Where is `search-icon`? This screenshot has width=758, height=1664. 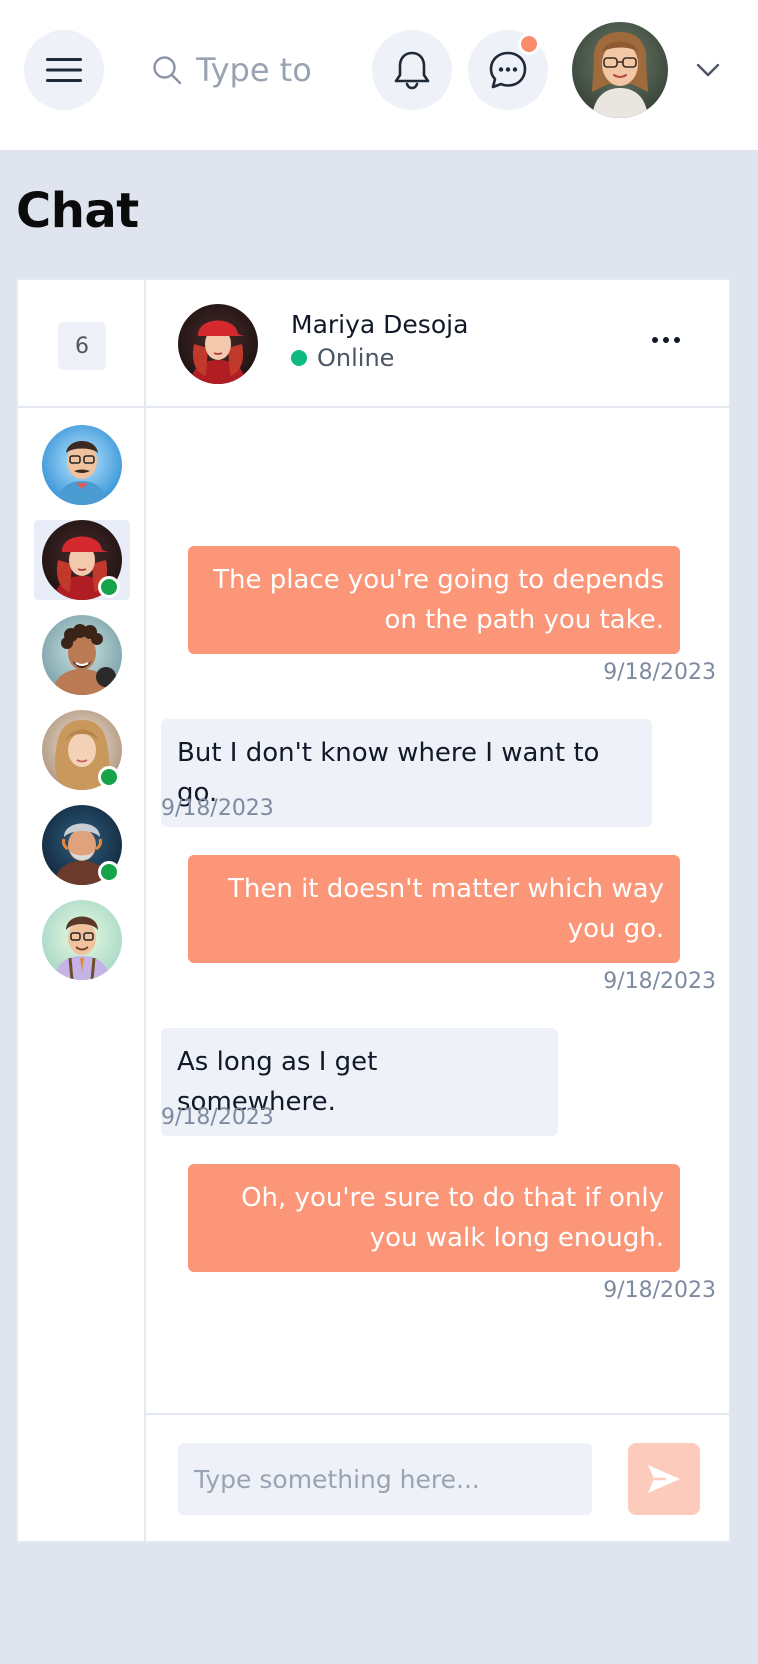 search-icon is located at coordinates (167, 70).